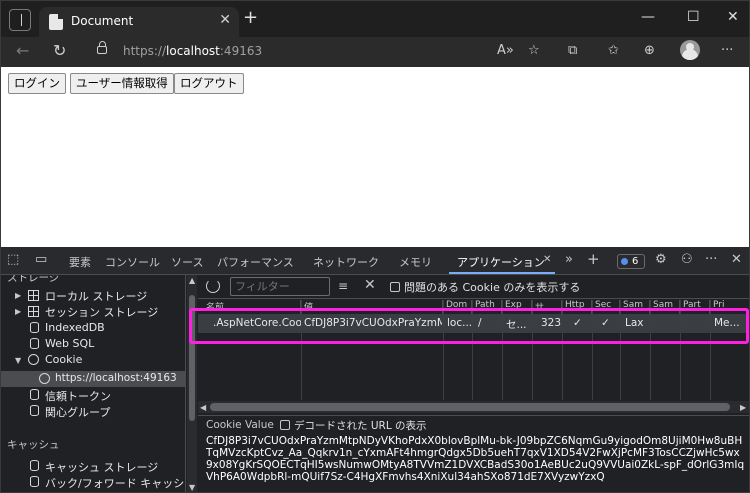 Image resolution: width=750 pixels, height=493 pixels. I want to click on tab-actions-icon, so click(20, 20).